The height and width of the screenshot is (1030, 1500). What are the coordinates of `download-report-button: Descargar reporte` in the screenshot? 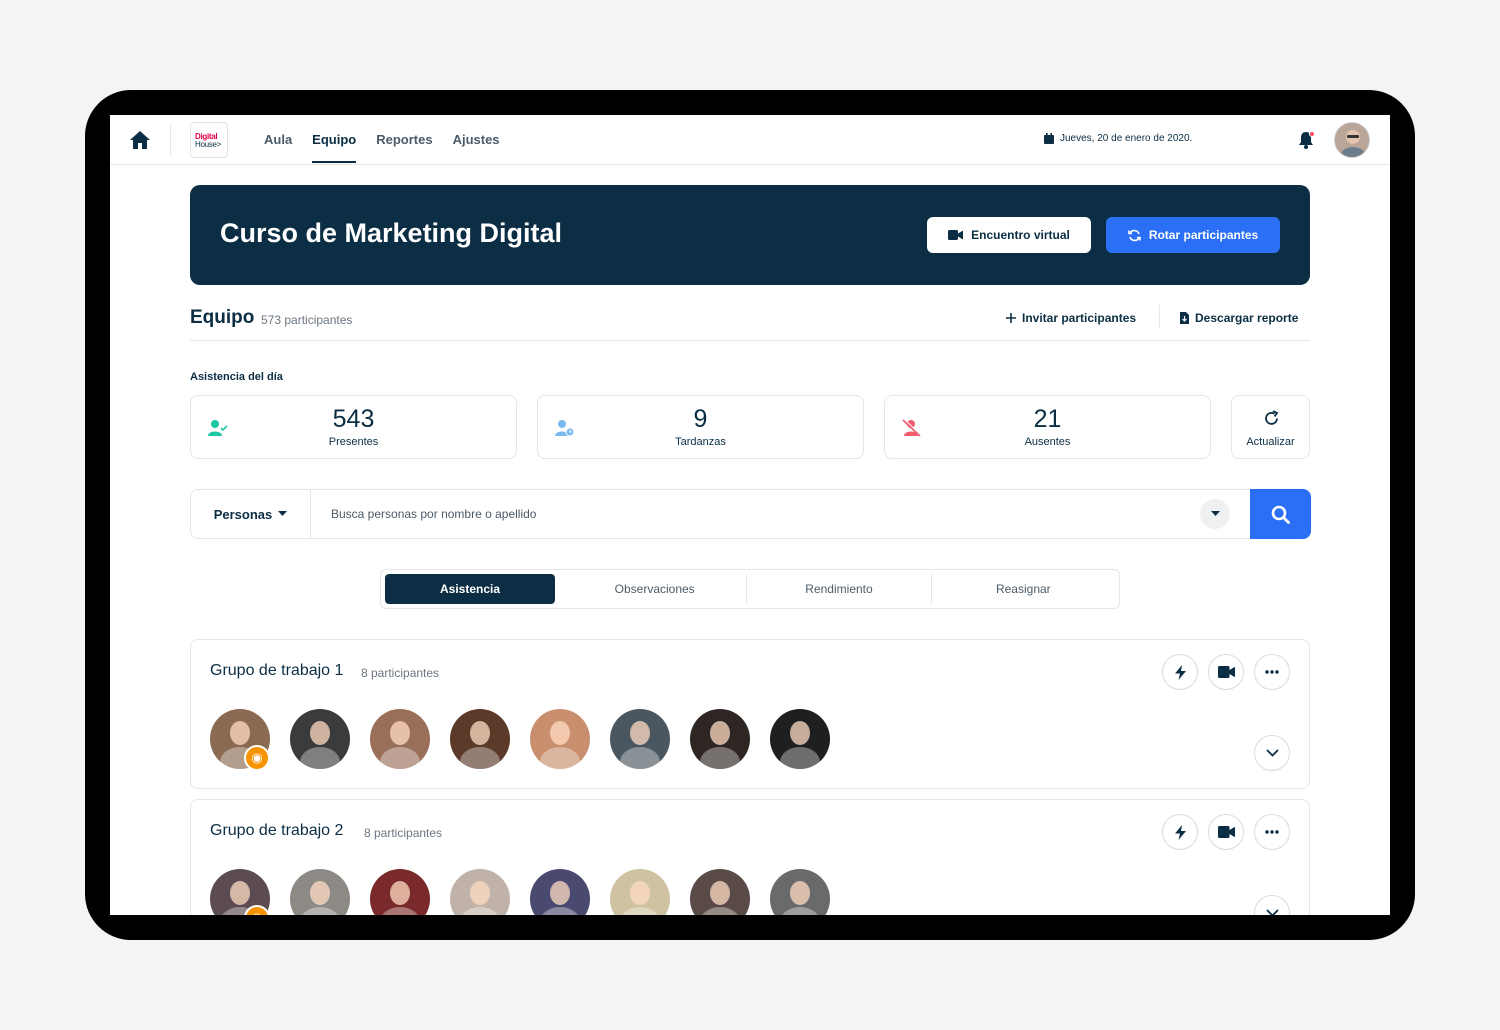 It's located at (1239, 318).